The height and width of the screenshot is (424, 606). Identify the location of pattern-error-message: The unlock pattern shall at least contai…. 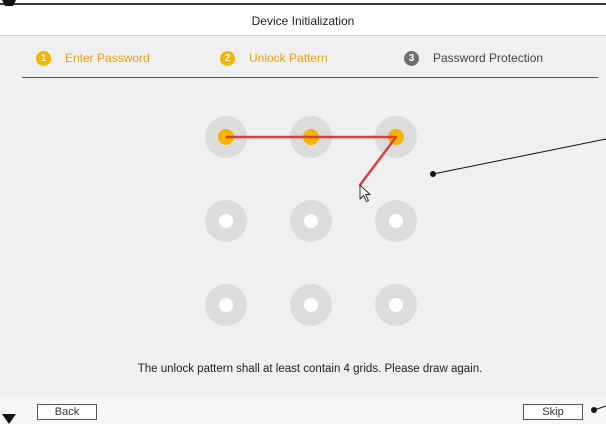
(310, 369).